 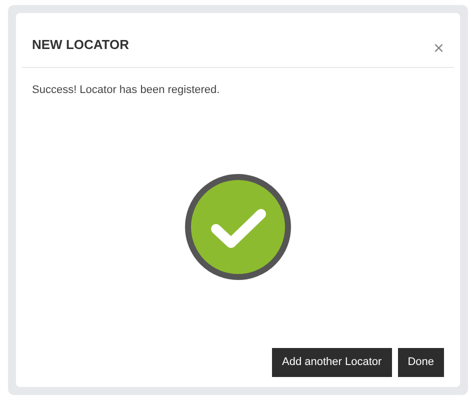 What do you see at coordinates (81, 45) in the screenshot?
I see `dialog-title: NEW LOCATOR` at bounding box center [81, 45].